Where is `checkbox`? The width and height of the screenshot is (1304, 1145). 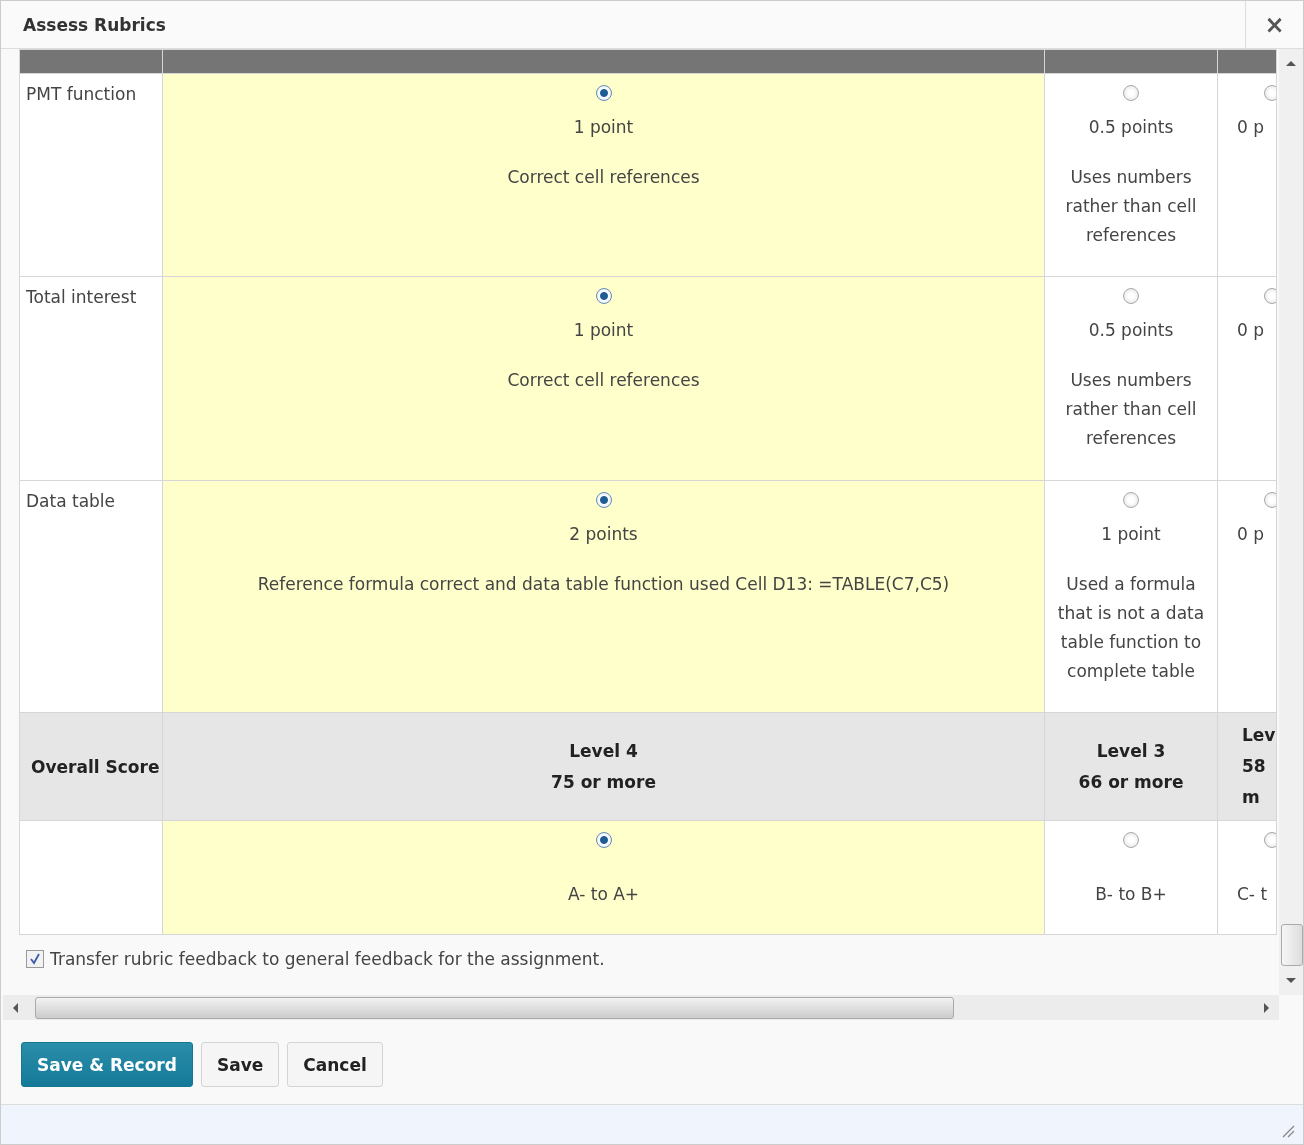
checkbox is located at coordinates (35, 959).